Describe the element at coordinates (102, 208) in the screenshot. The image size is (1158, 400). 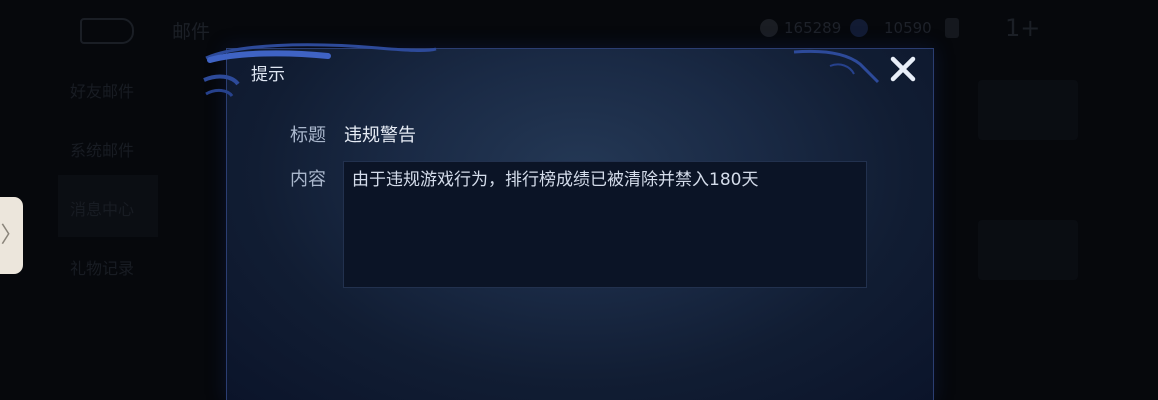
I see `sidebar-item-message-center: 消息中心` at that location.